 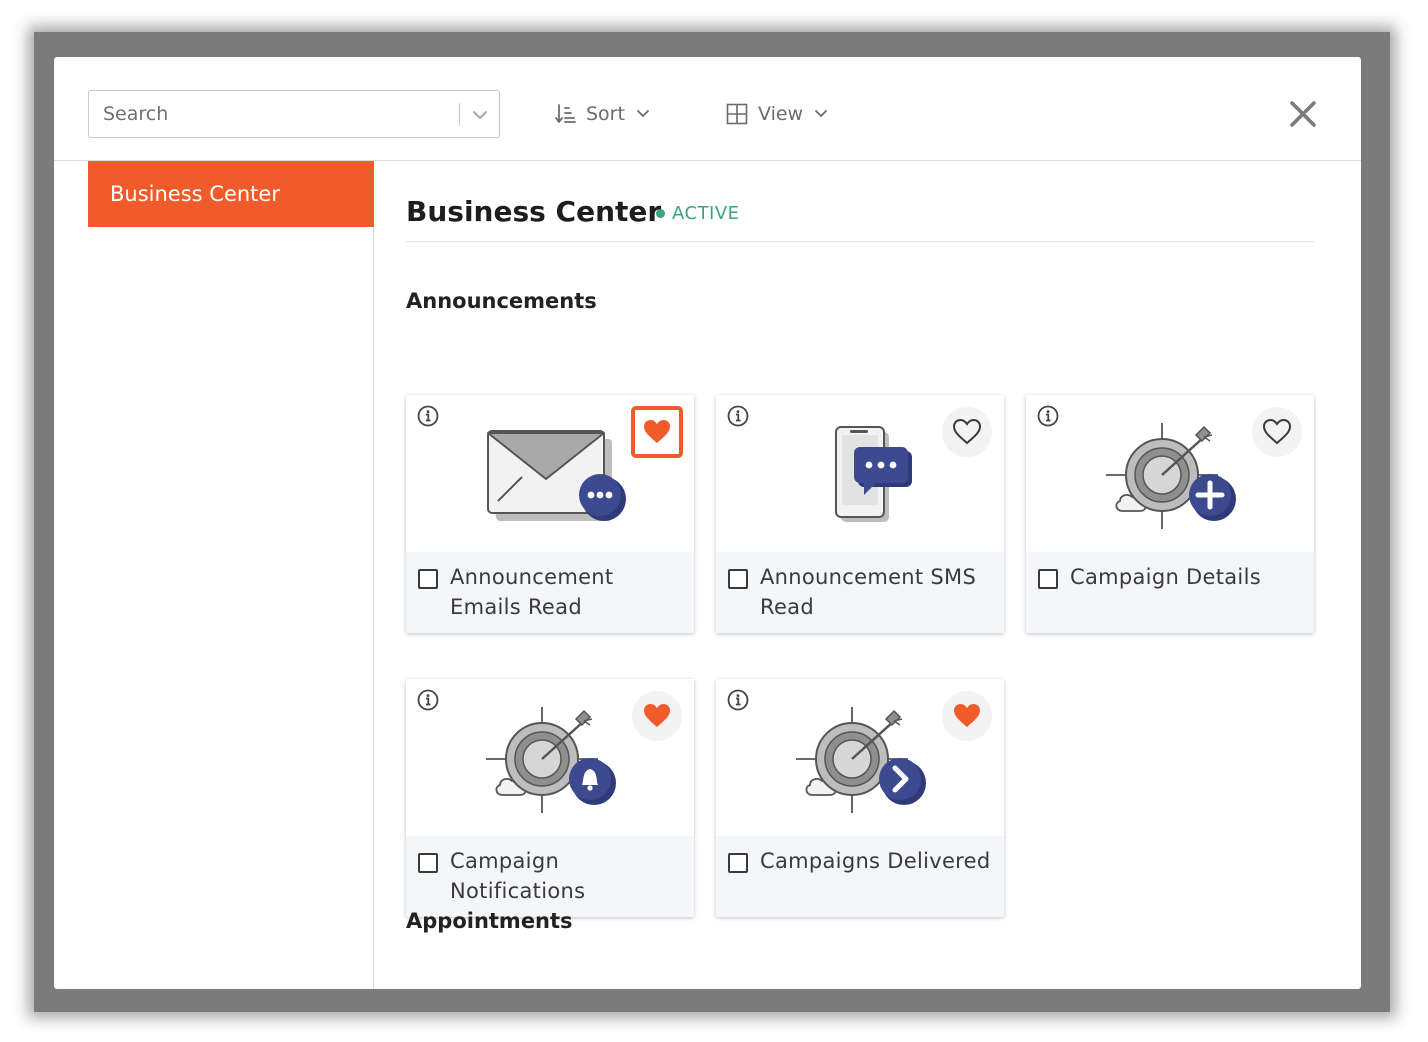 I want to click on search-combobox, so click(x=294, y=114).